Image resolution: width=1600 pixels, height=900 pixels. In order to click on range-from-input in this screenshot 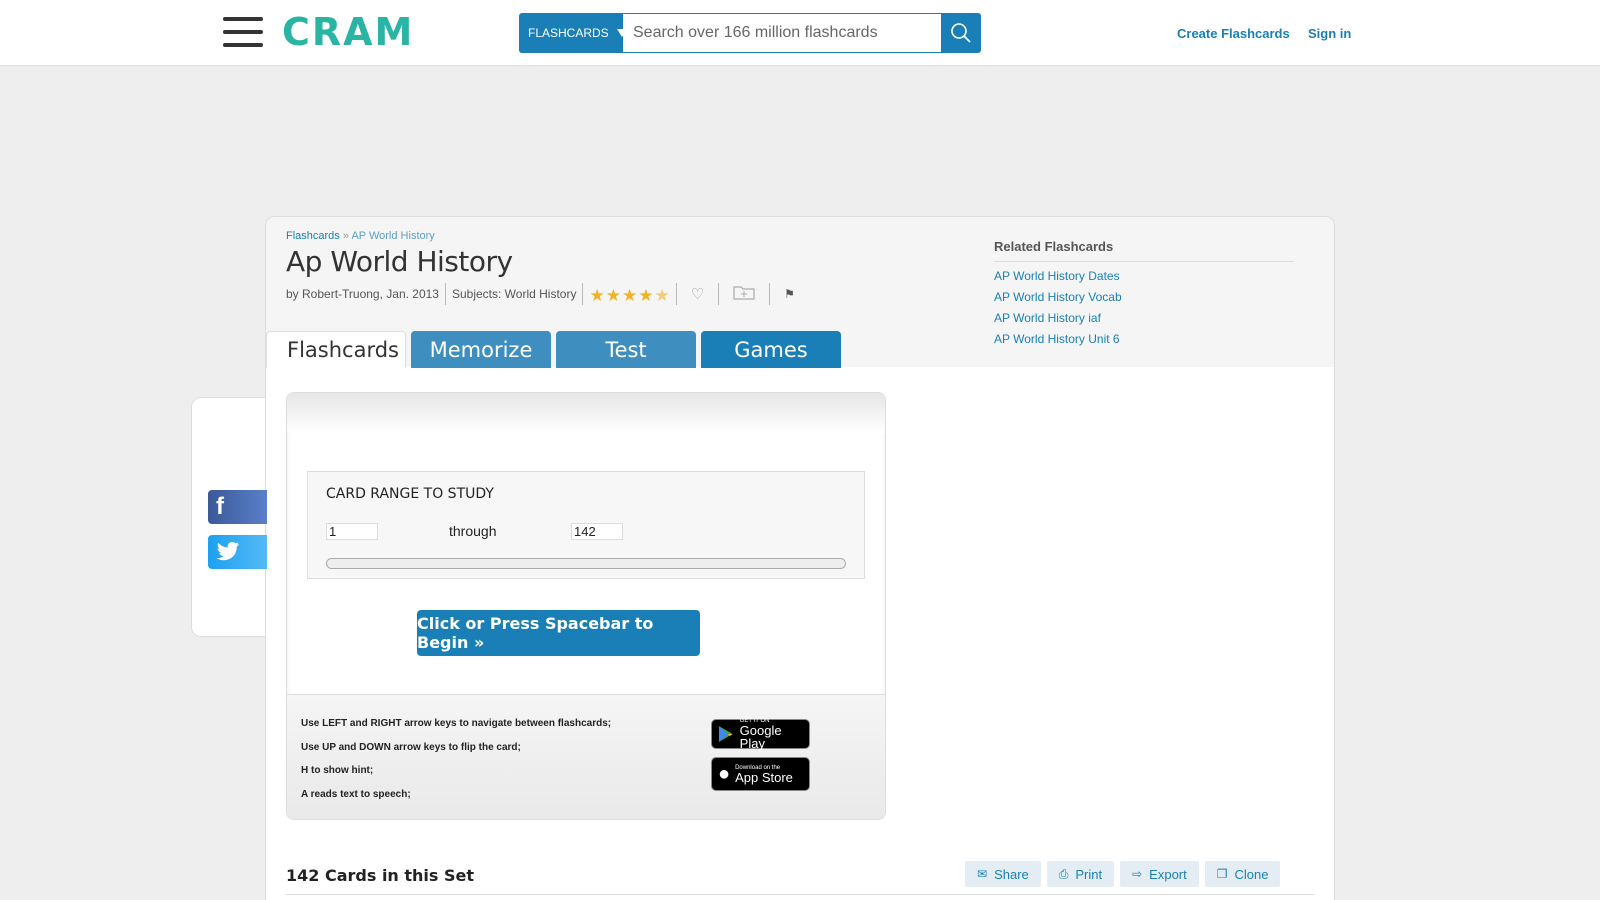, I will do `click(352, 531)`.